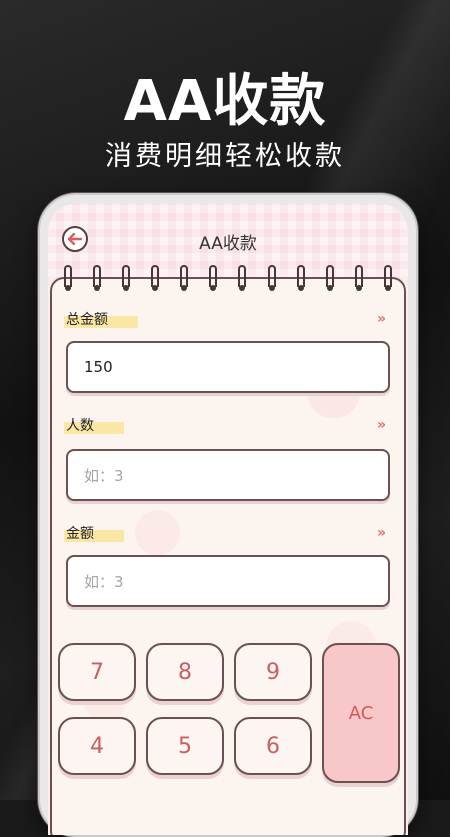 This screenshot has height=837, width=450. Describe the element at coordinates (185, 672) in the screenshot. I see `key-8: 8` at that location.